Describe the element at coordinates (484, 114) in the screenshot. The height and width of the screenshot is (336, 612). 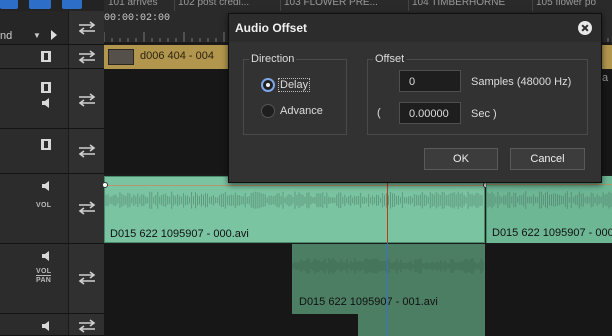
I see `seconds-unit-label: Sec )` at that location.